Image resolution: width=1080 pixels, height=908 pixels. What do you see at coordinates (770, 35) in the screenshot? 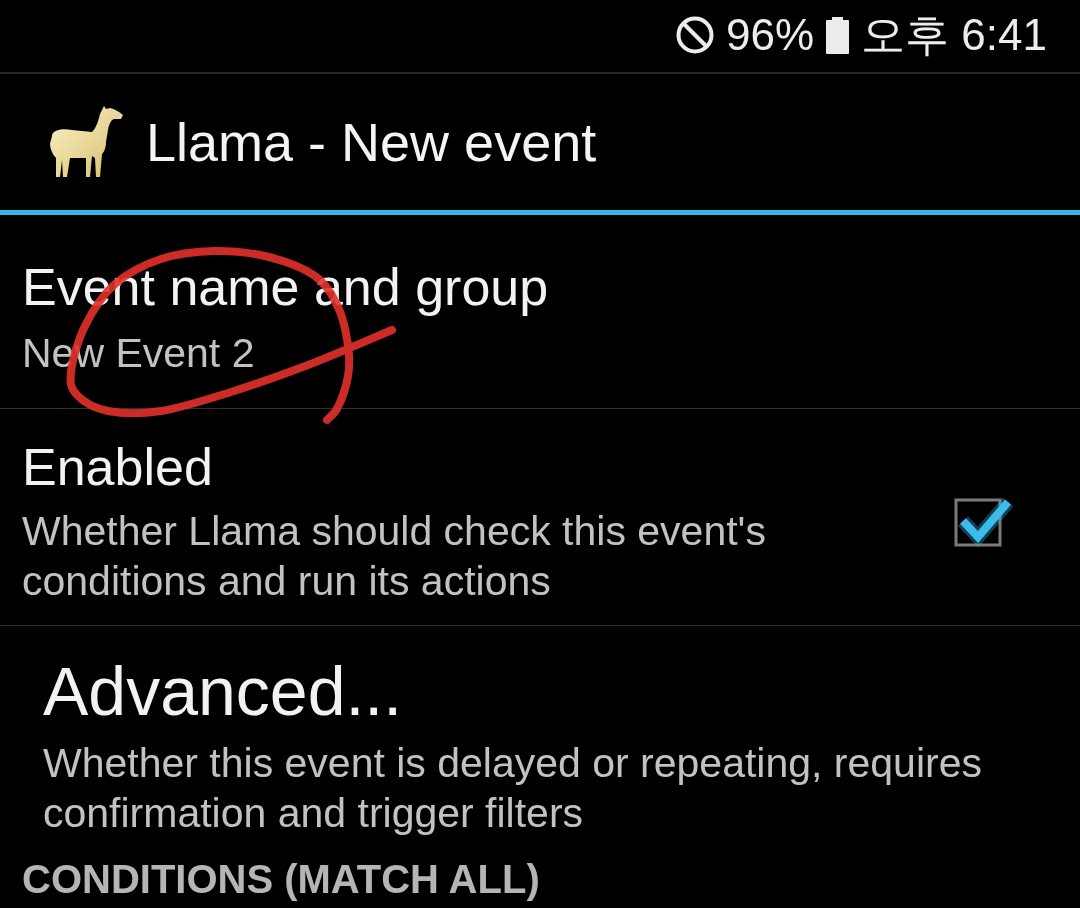
I see `battery-percent: 96%` at bounding box center [770, 35].